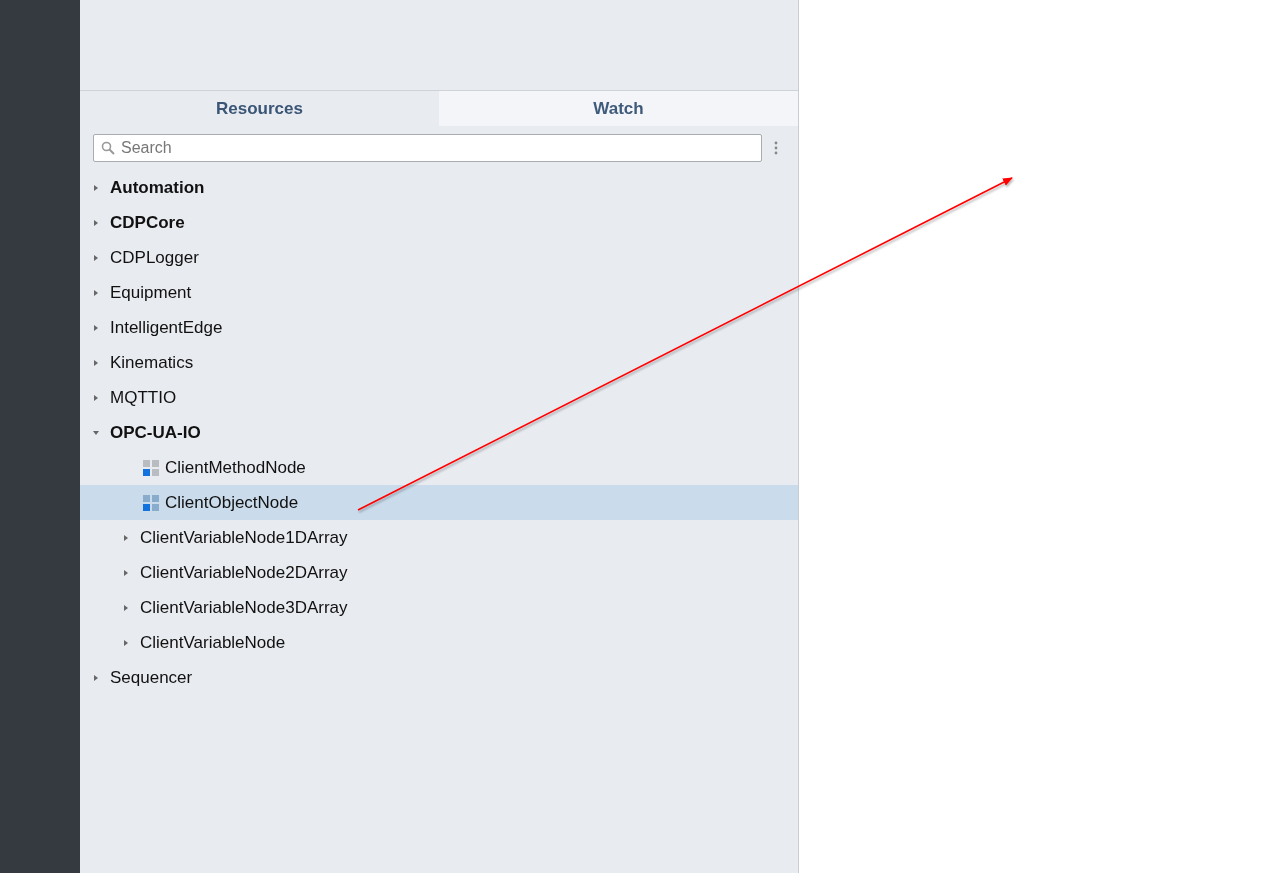 The width and height of the screenshot is (1271, 873). Describe the element at coordinates (439, 187) in the screenshot. I see `tree-row: Automation` at that location.